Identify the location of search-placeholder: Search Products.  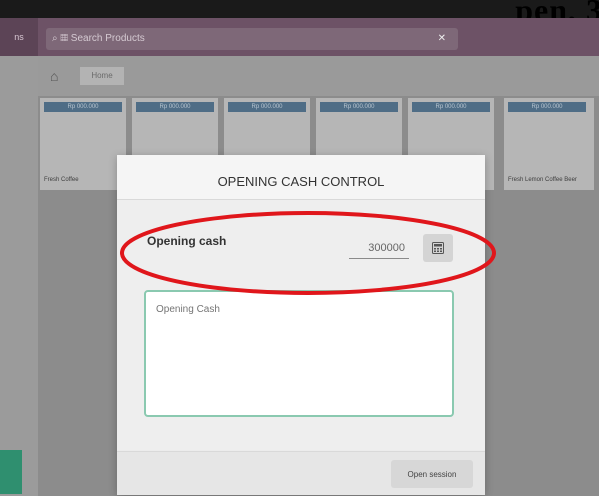
(107, 38).